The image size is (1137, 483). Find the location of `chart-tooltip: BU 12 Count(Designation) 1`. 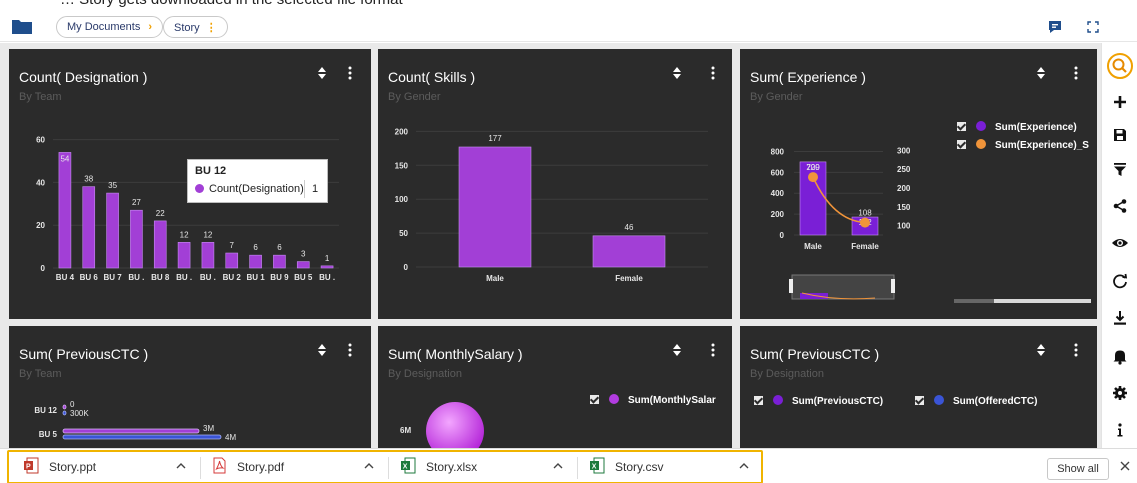

chart-tooltip: BU 12 Count(Designation) 1 is located at coordinates (257, 181).